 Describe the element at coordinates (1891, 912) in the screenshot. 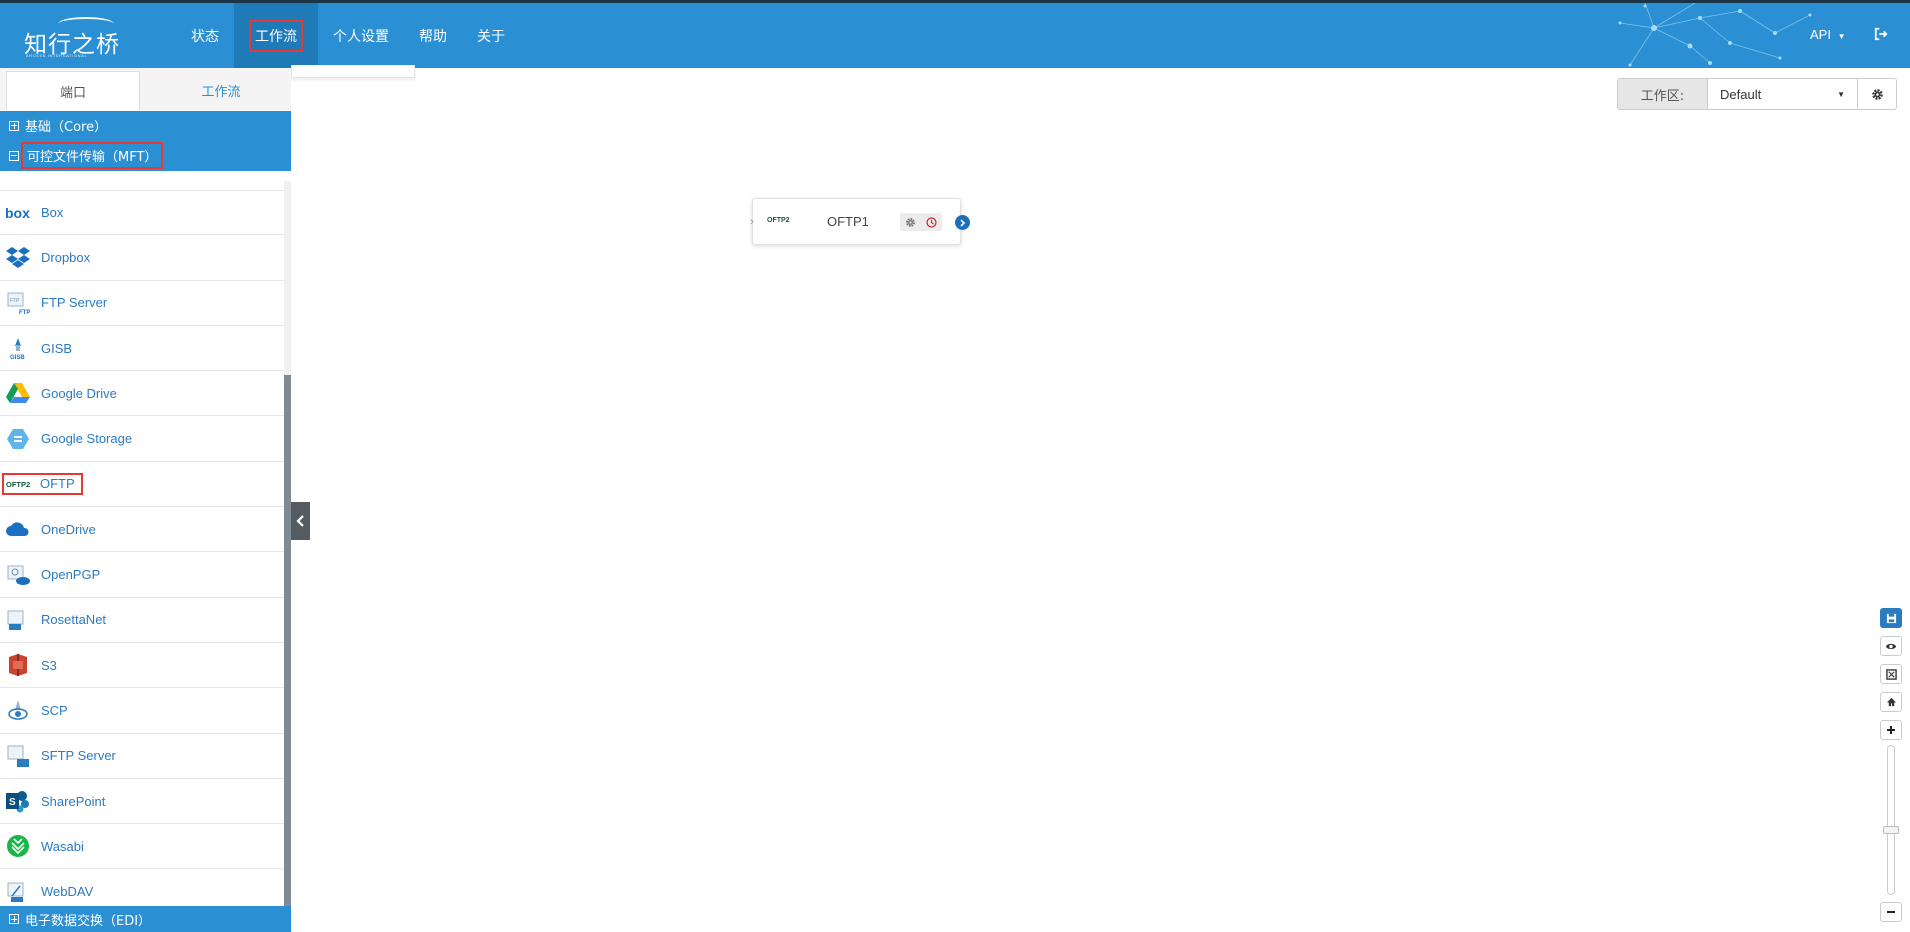

I see `zoom-out-button` at that location.